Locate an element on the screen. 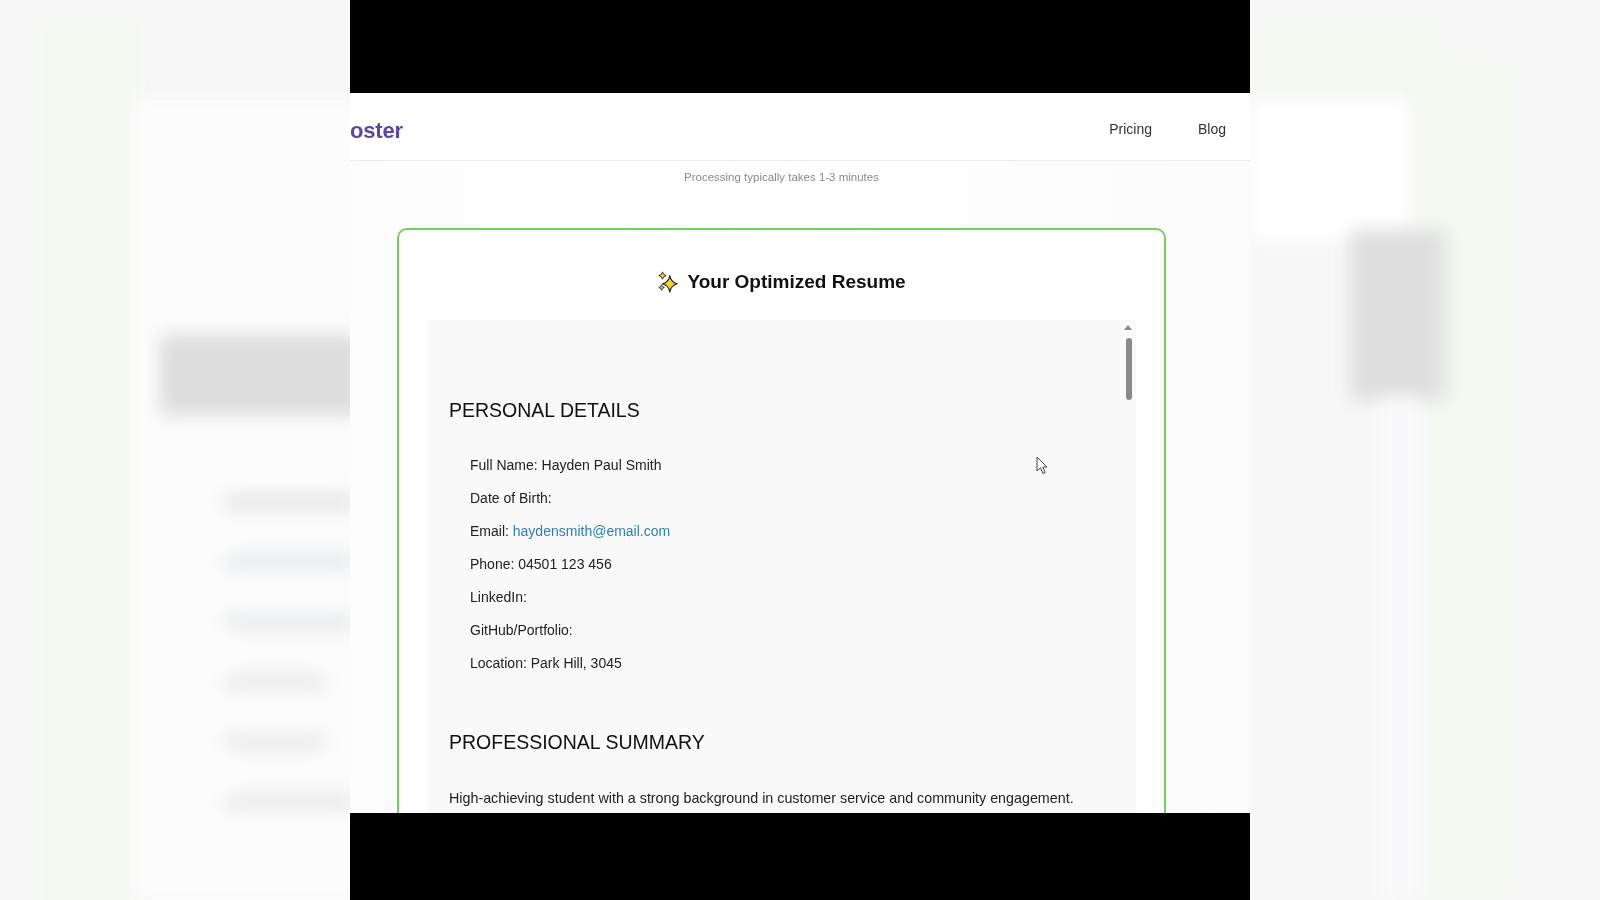  sparkles-icon is located at coordinates (668, 282).